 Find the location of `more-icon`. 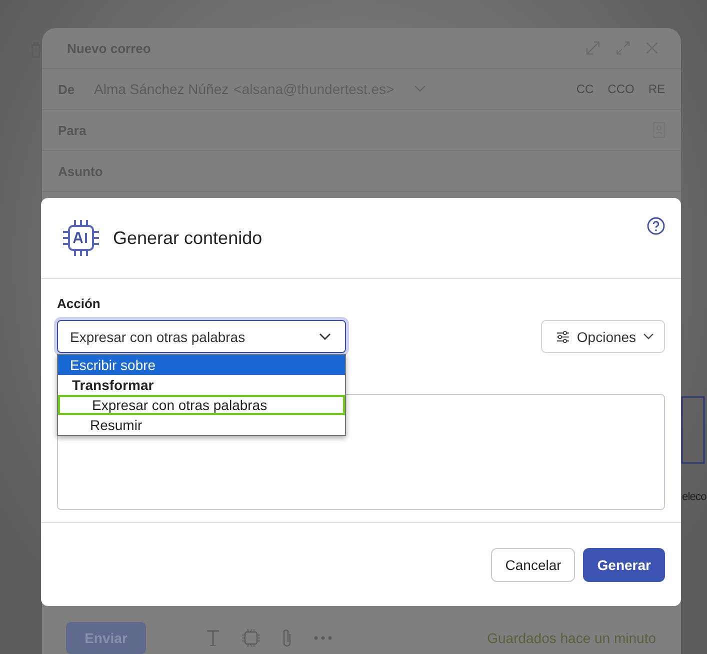

more-icon is located at coordinates (323, 638).